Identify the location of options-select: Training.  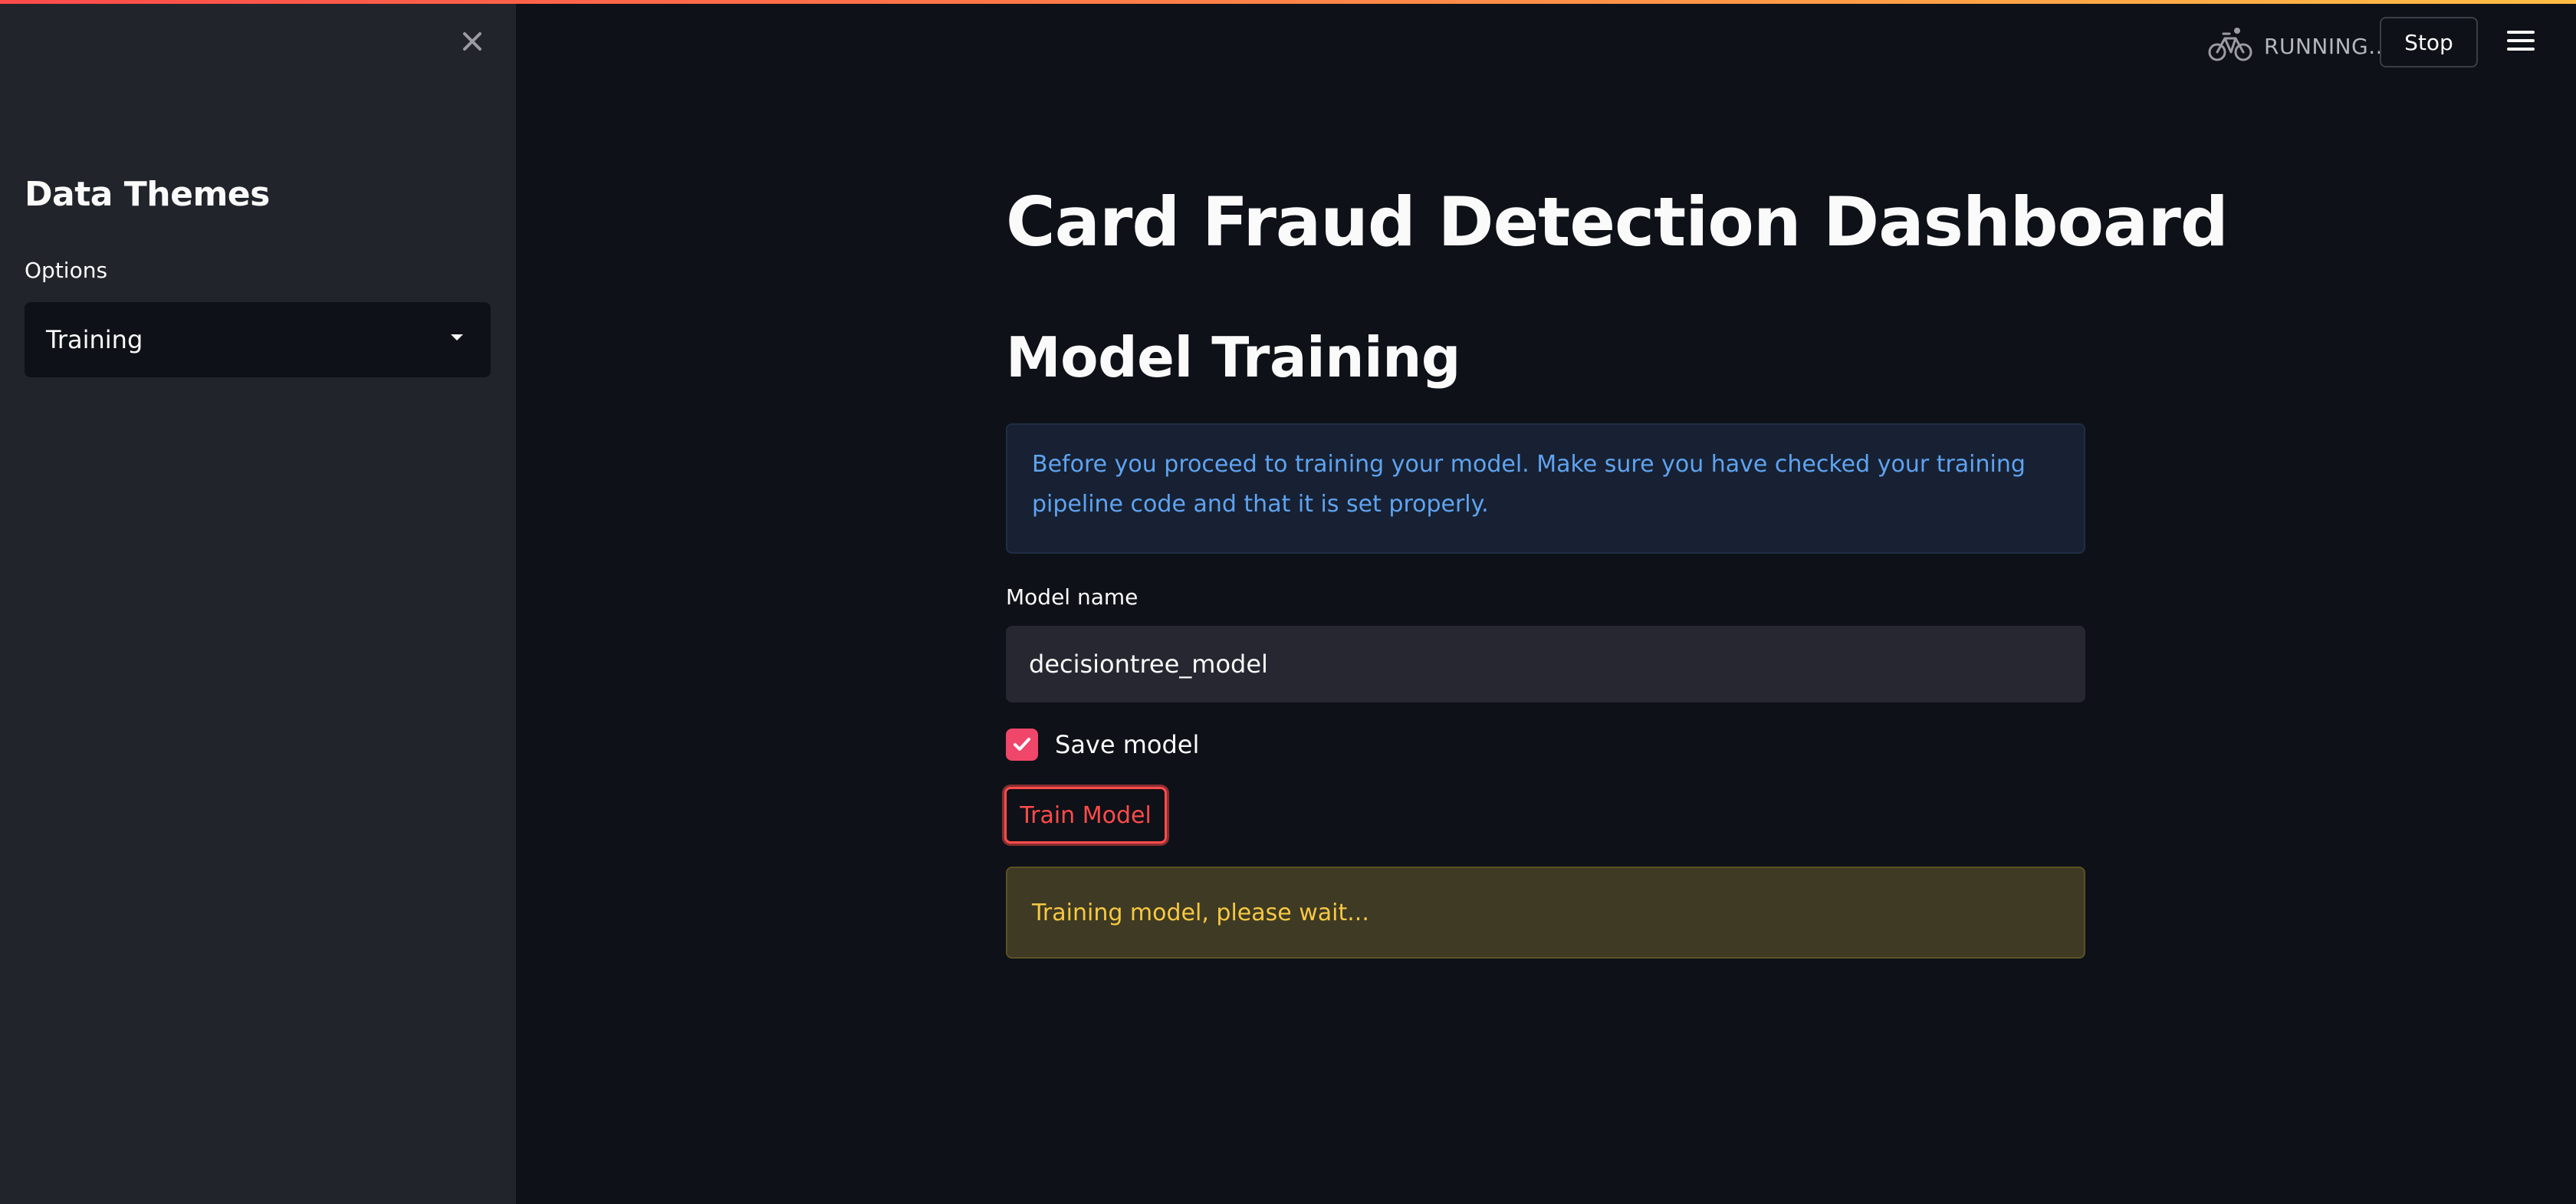
(258, 339).